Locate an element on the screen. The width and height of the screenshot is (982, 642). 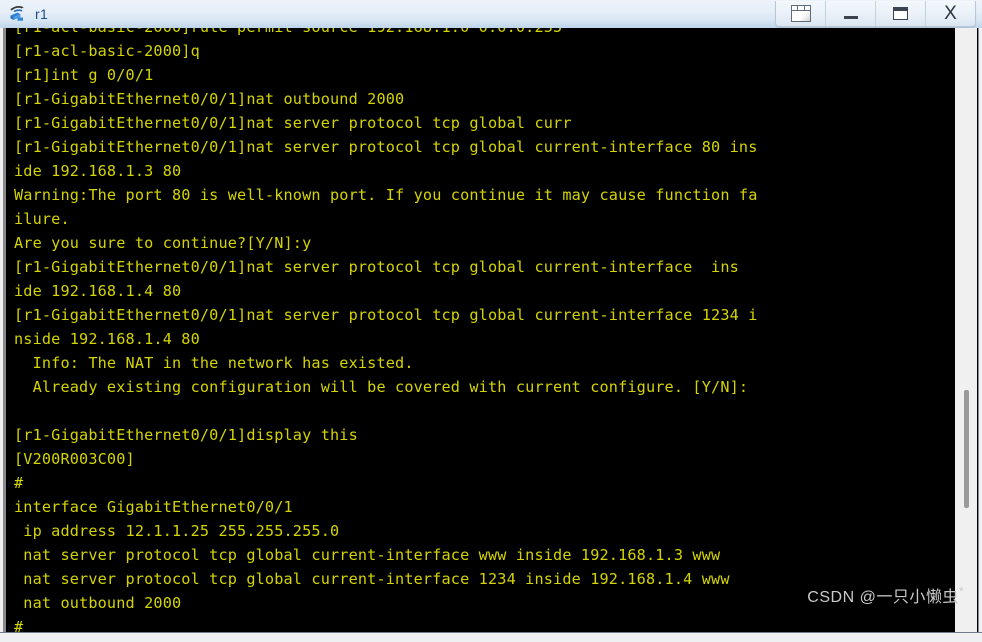
terminal-line: ide 192.168.1.3 80 is located at coordinates (98, 171).